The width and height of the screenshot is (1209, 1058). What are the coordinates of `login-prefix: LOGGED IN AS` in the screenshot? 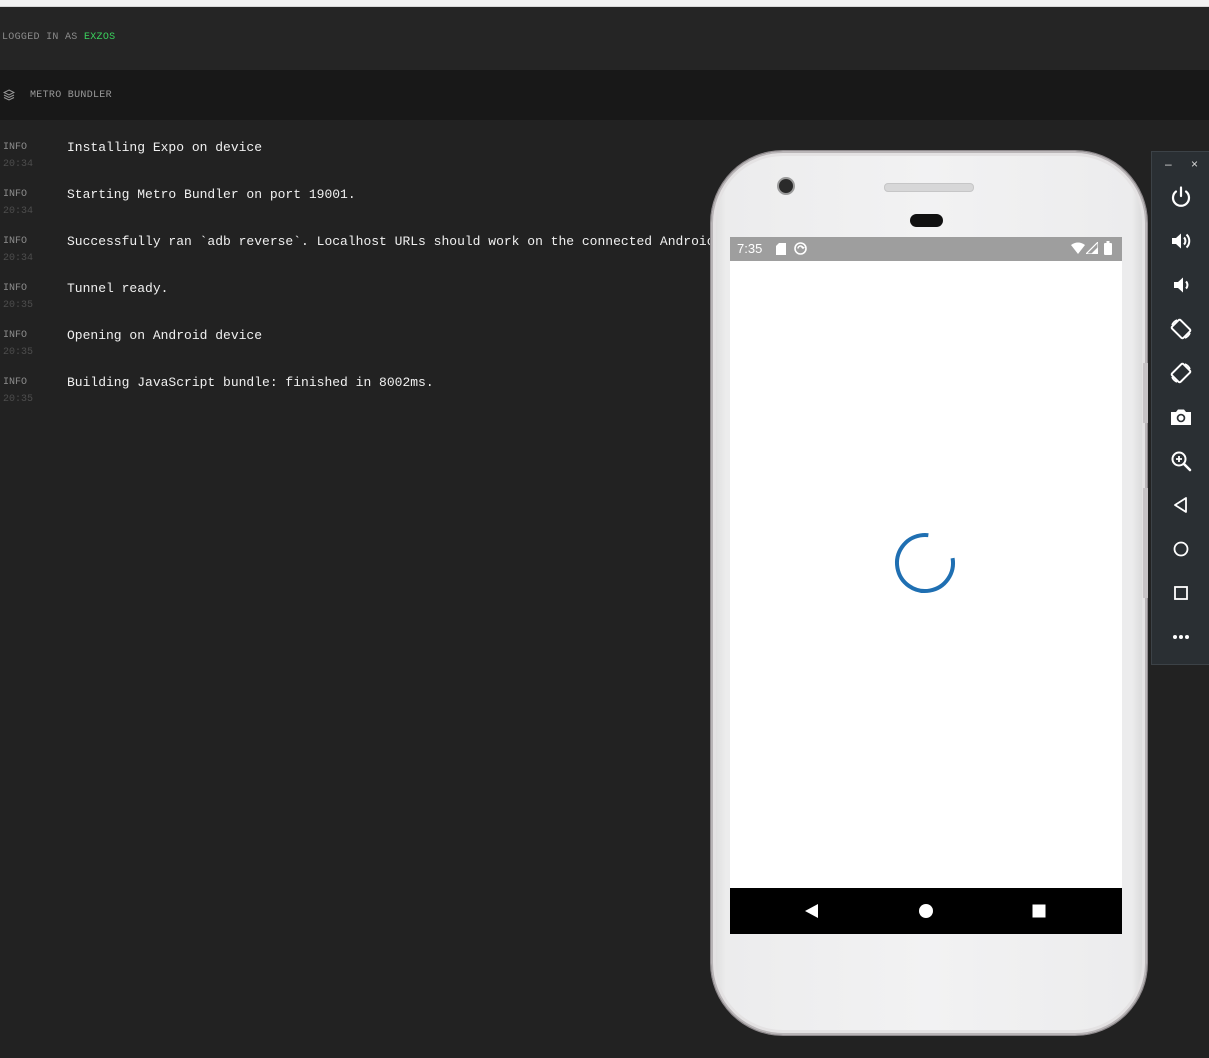 It's located at (40, 37).